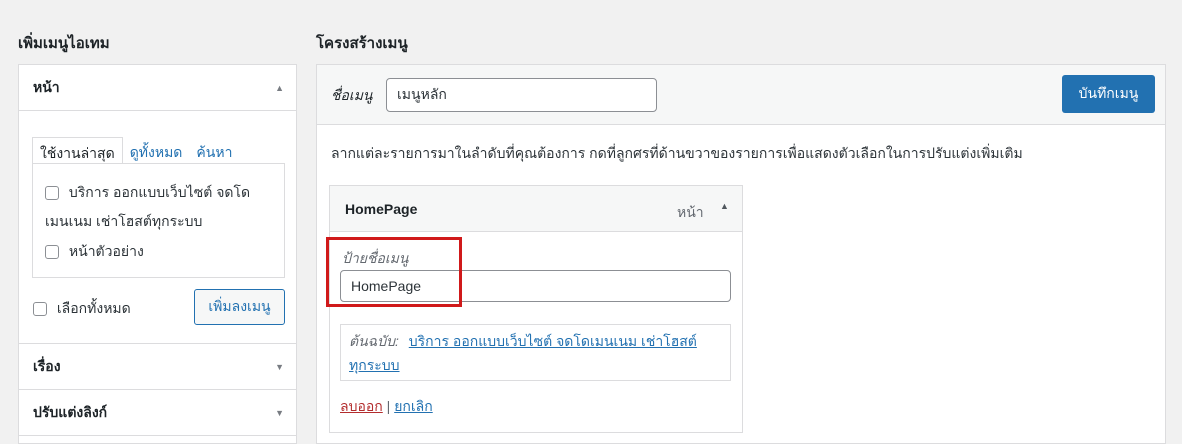 This screenshot has height=444, width=1182. I want to click on menu-name-label: ชื่อเมนู, so click(352, 95).